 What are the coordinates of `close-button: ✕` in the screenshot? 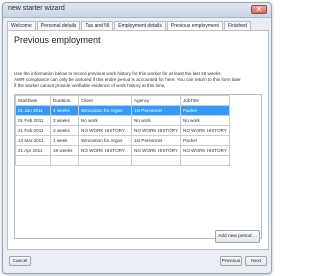 It's located at (259, 9).